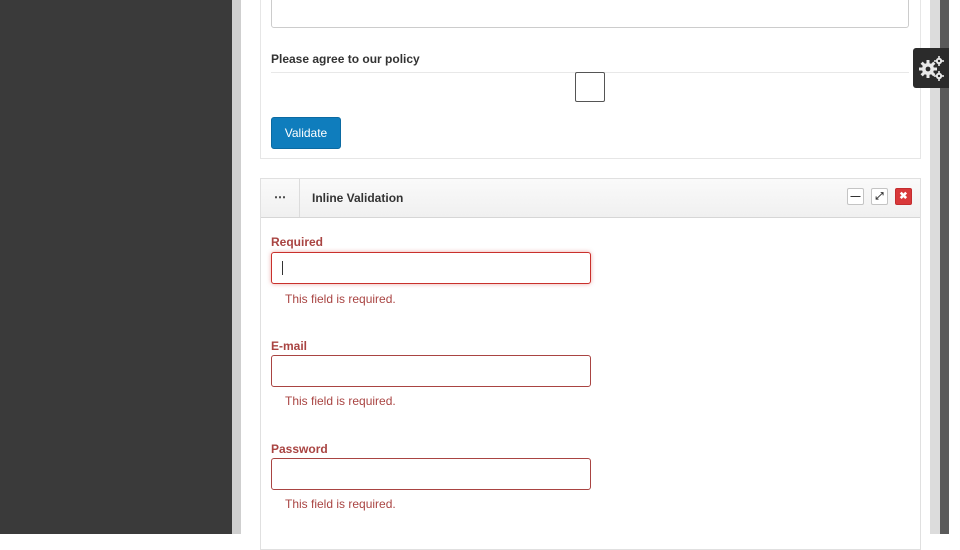 Image resolution: width=960 pixels, height=550 pixels. I want to click on required-field-wrap, so click(431, 268).